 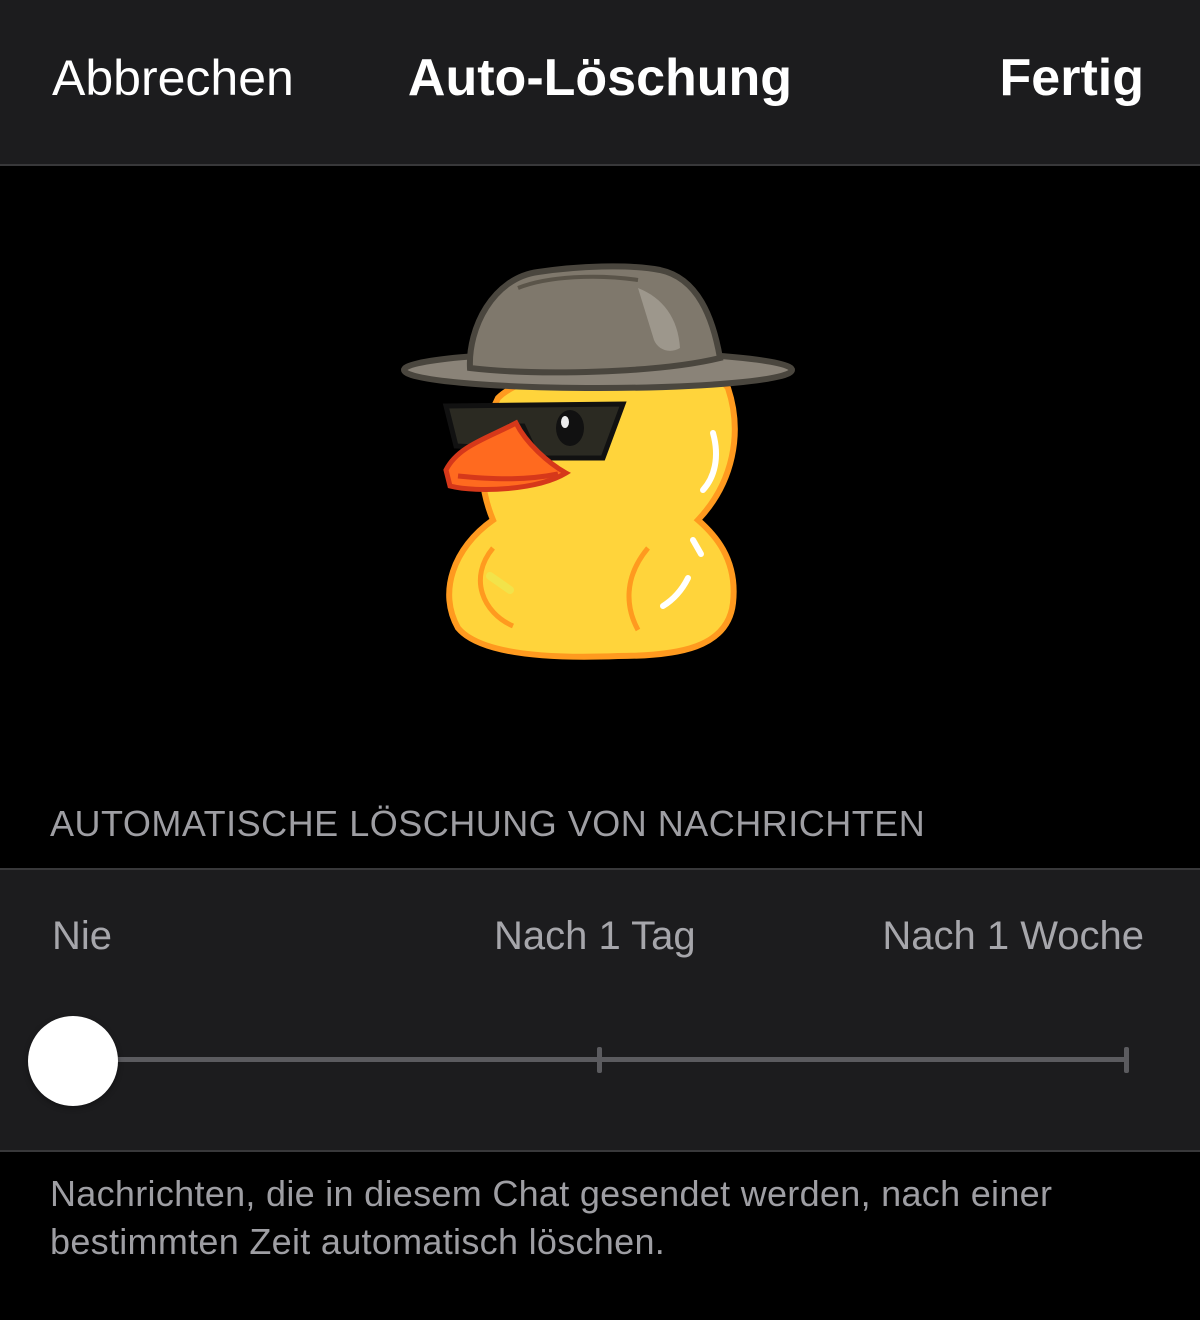 I want to click on slider-label-never: Nie, so click(x=82, y=936).